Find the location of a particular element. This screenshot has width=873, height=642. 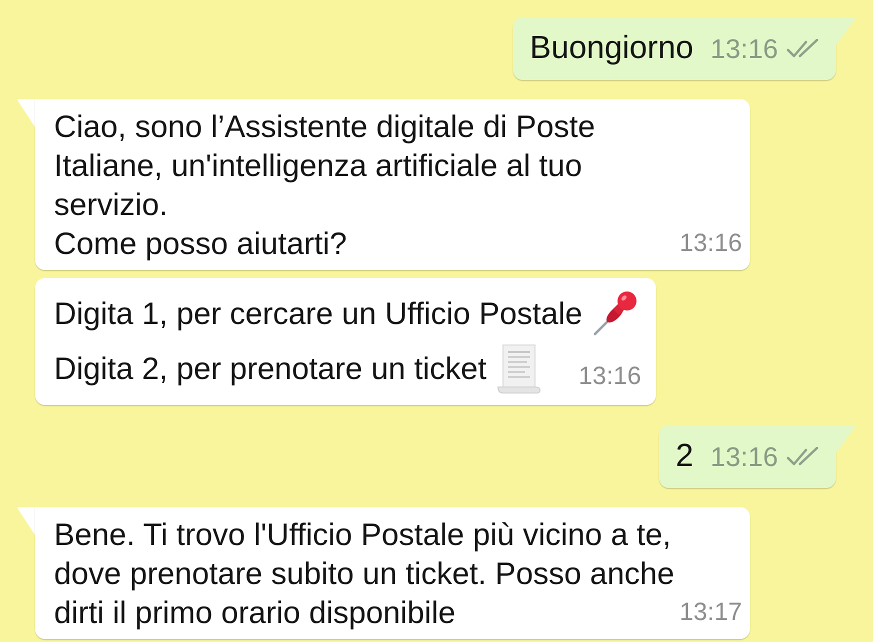

message-text: Digita 1, per cercare un Ufficio Postale is located at coordinates (318, 314).